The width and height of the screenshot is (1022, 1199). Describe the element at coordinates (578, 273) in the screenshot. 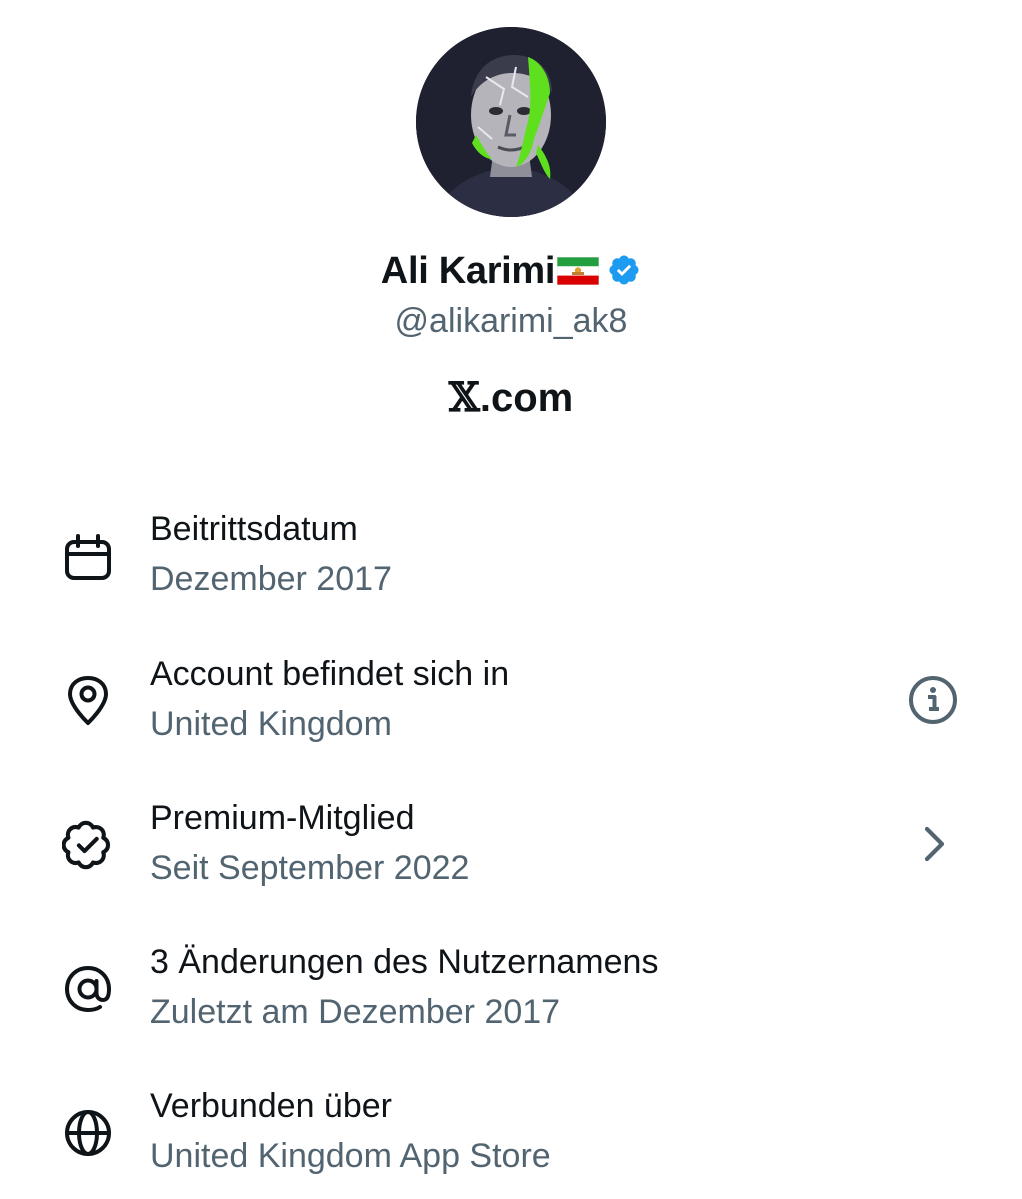

I see `lion-and-sun-flag-icon` at that location.